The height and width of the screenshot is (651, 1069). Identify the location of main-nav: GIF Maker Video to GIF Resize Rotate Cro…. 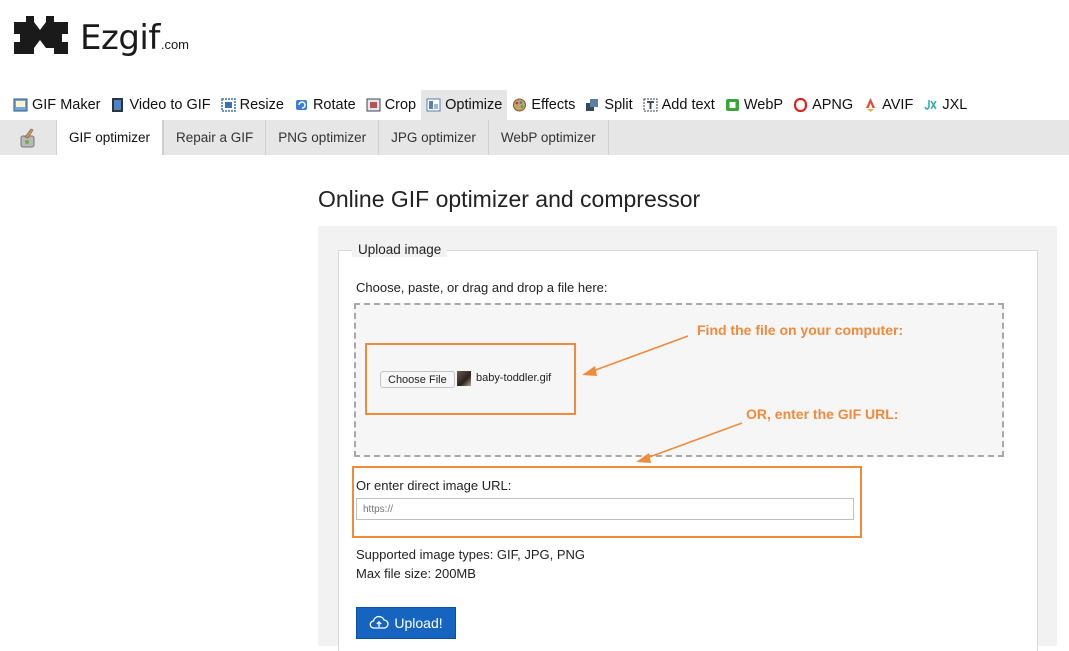
(490, 105).